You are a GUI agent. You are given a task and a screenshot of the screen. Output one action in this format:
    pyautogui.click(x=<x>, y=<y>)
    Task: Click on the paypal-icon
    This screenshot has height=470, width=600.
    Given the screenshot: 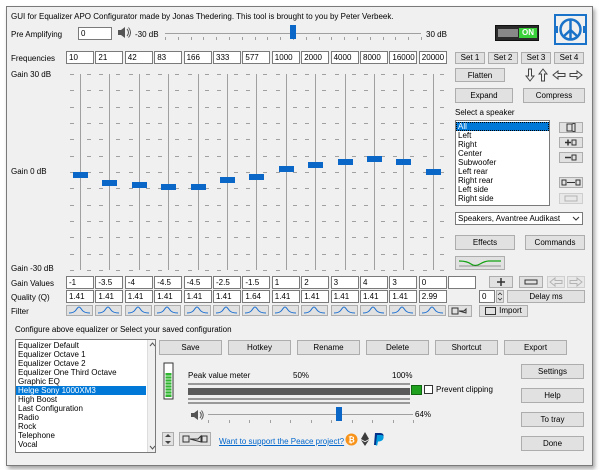 What is the action you would take?
    pyautogui.click(x=379, y=439)
    